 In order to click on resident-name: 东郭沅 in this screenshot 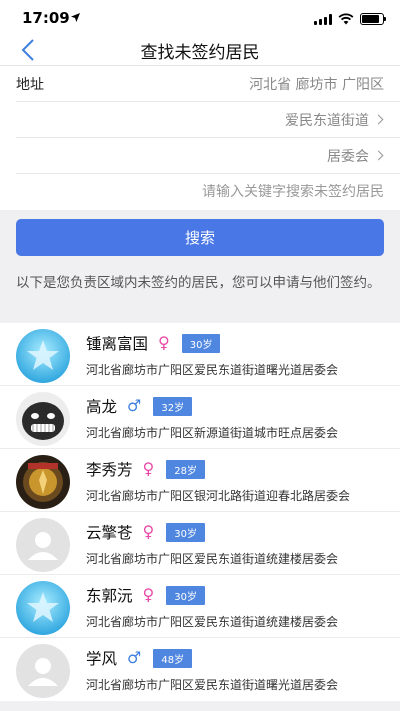, I will do `click(109, 596)`.